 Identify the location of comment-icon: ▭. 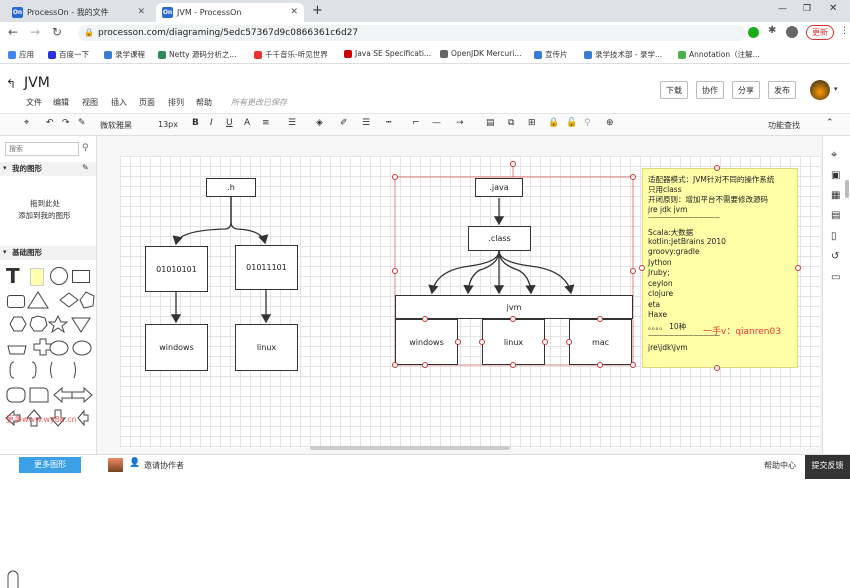
(835, 277).